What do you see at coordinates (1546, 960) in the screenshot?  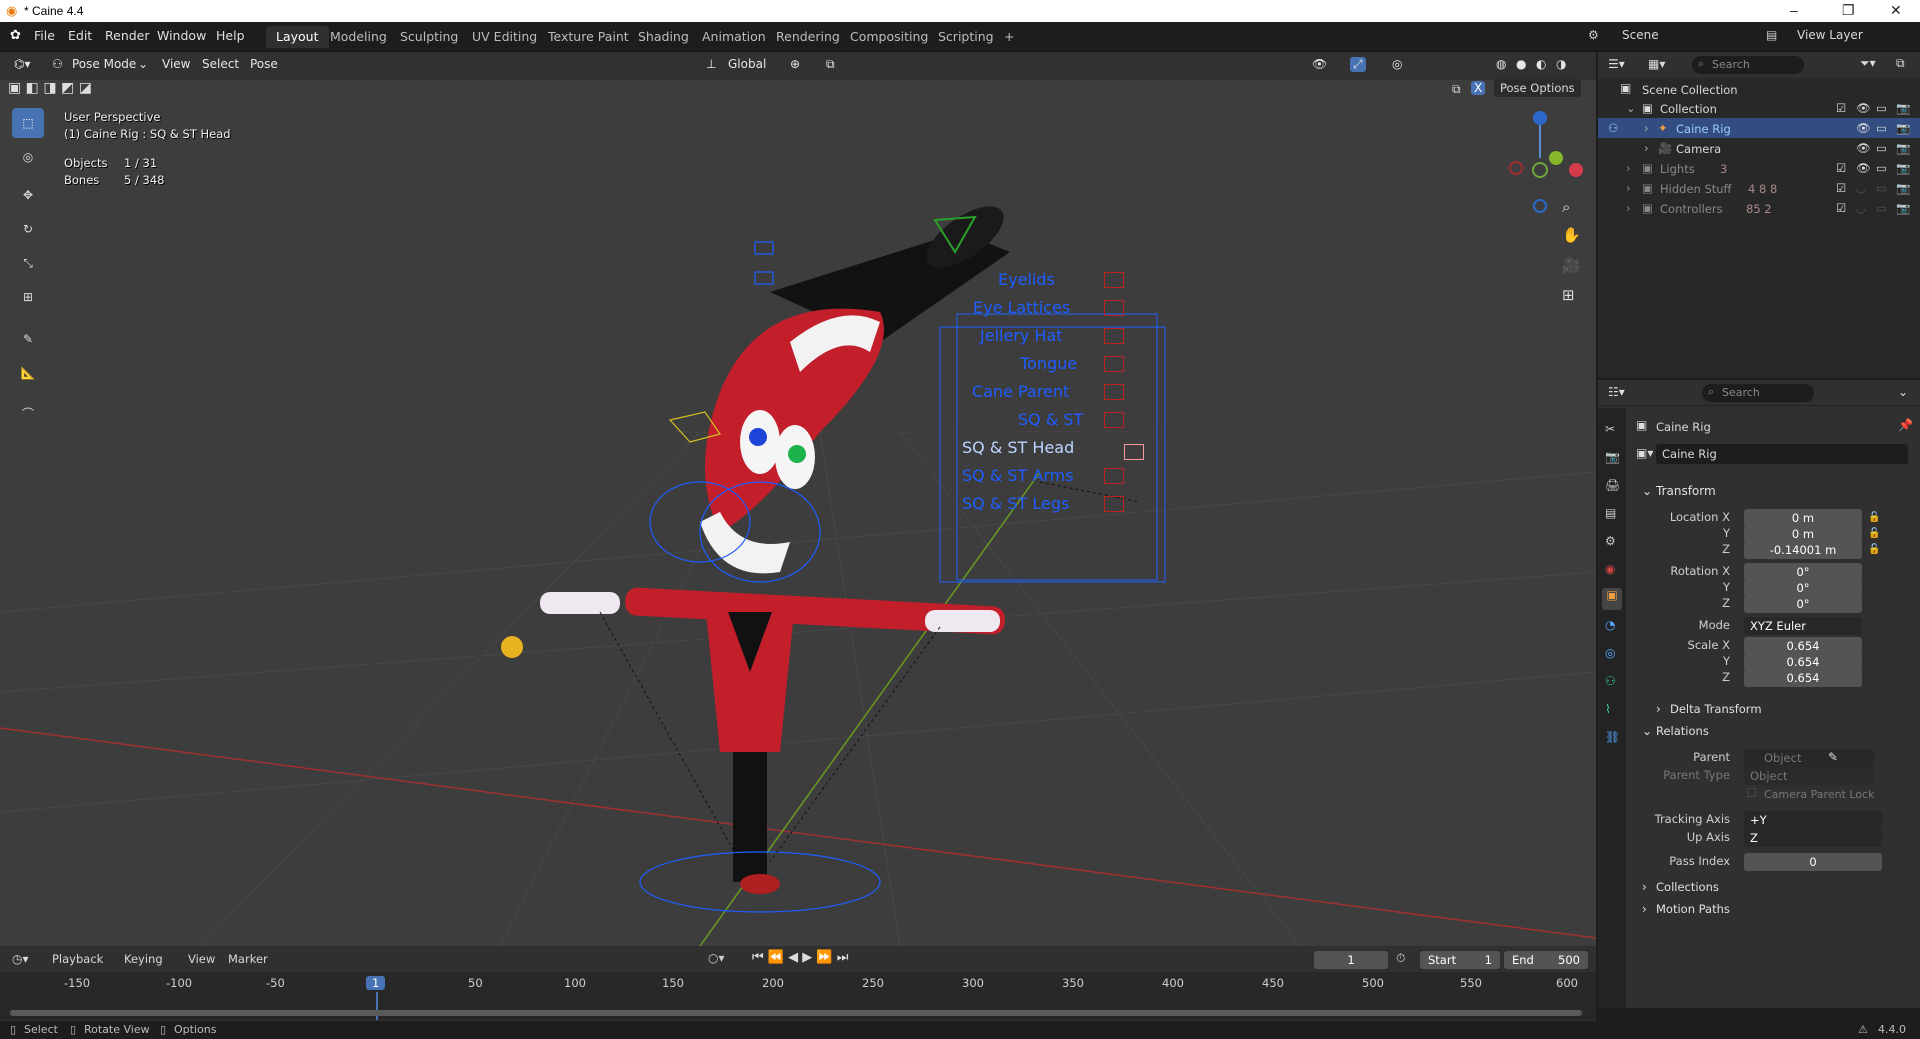 I see `end-frame-field: End 500` at bounding box center [1546, 960].